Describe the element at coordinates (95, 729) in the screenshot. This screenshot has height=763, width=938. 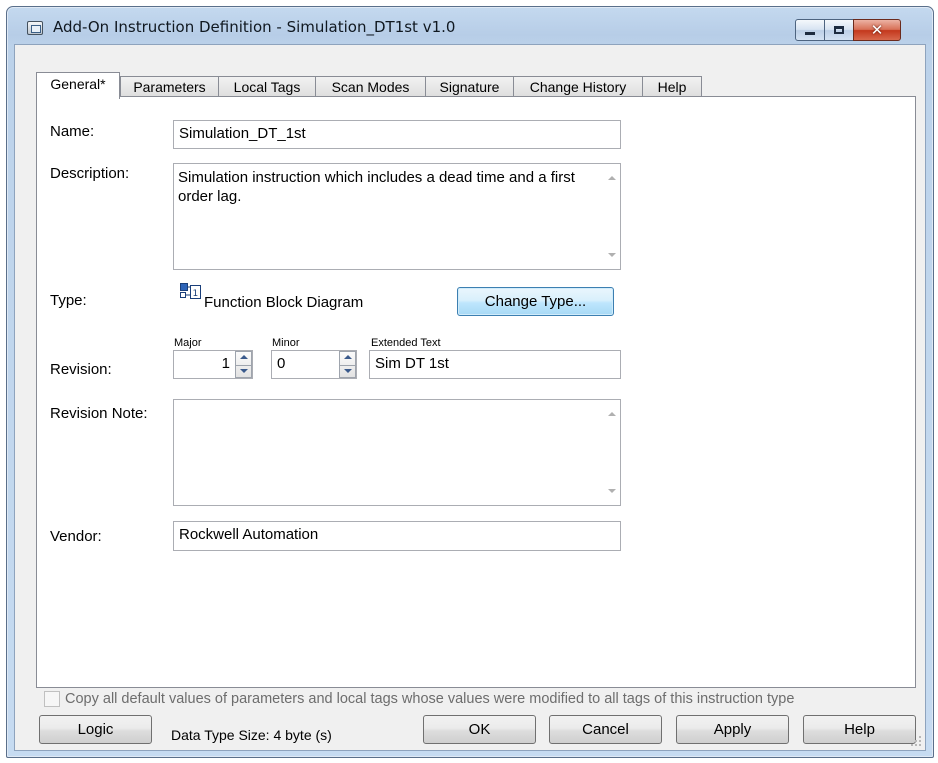
I see `logic-button: Logic` at that location.